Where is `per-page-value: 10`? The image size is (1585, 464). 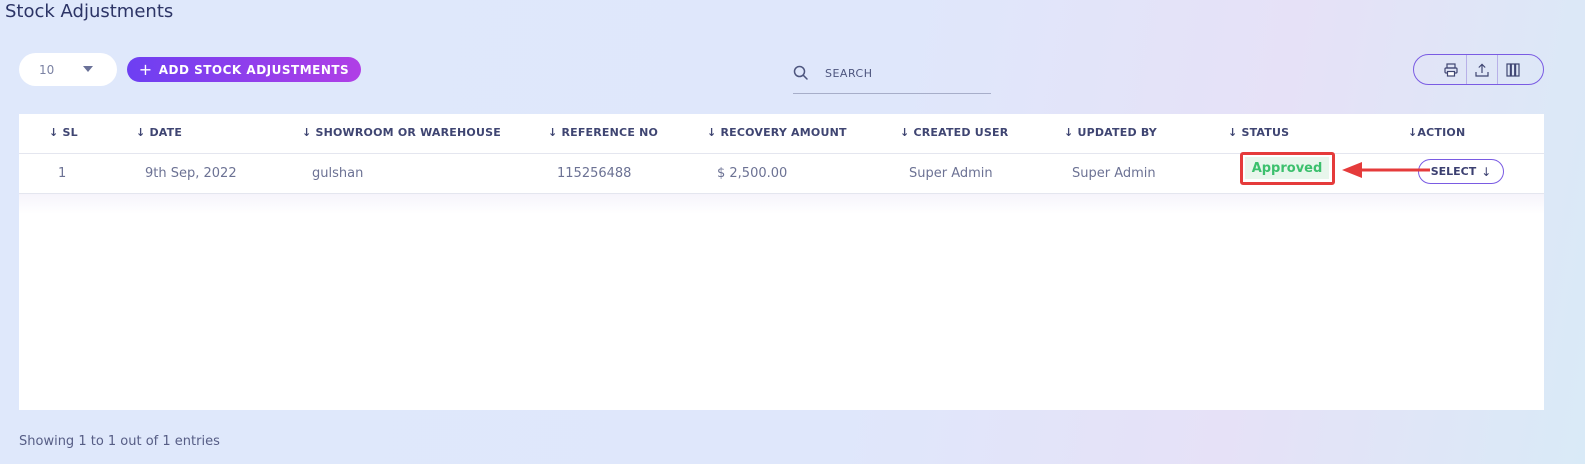
per-page-value: 10 is located at coordinates (47, 69).